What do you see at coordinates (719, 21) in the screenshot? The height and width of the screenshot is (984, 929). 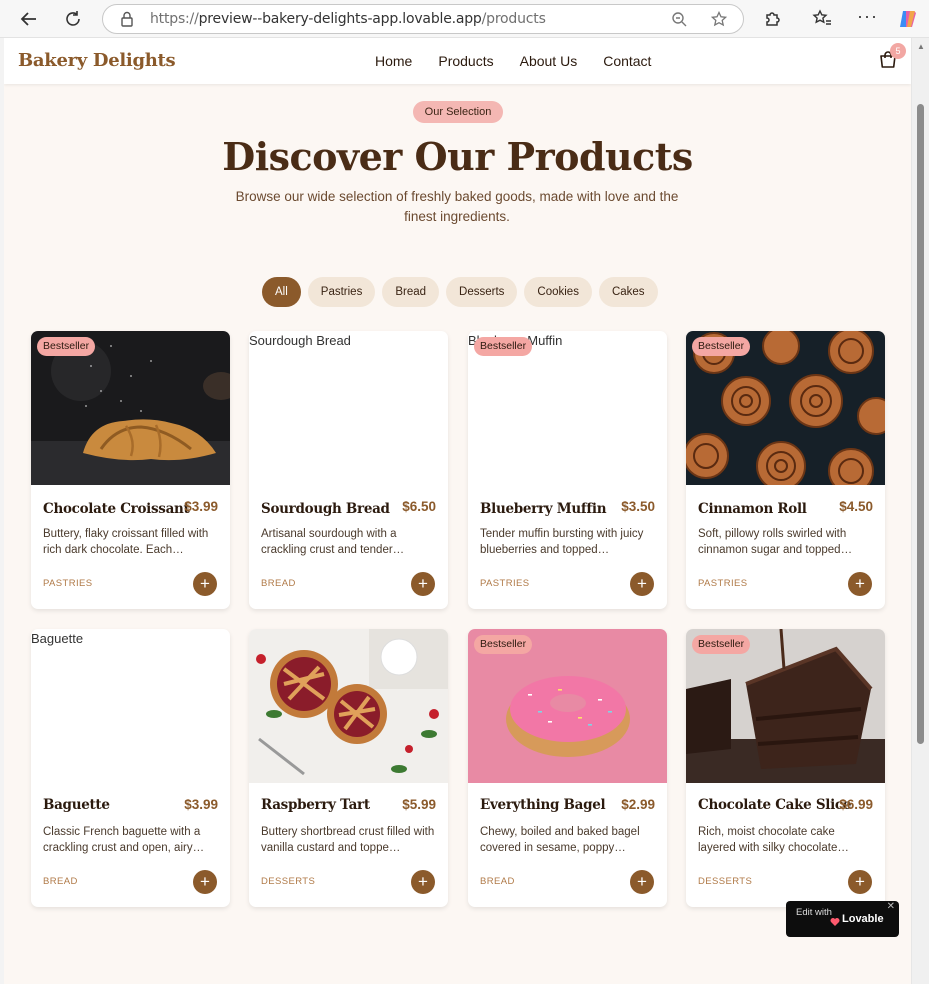 I see `favorite-star-icon` at bounding box center [719, 21].